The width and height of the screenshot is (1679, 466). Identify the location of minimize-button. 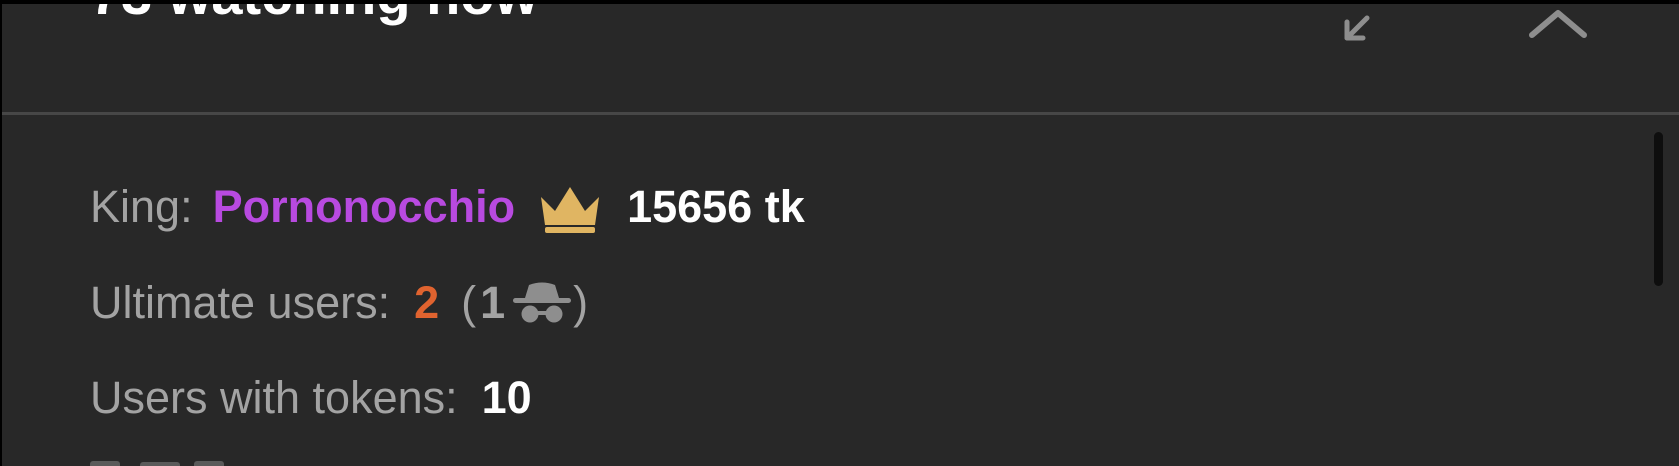
(1356, 29).